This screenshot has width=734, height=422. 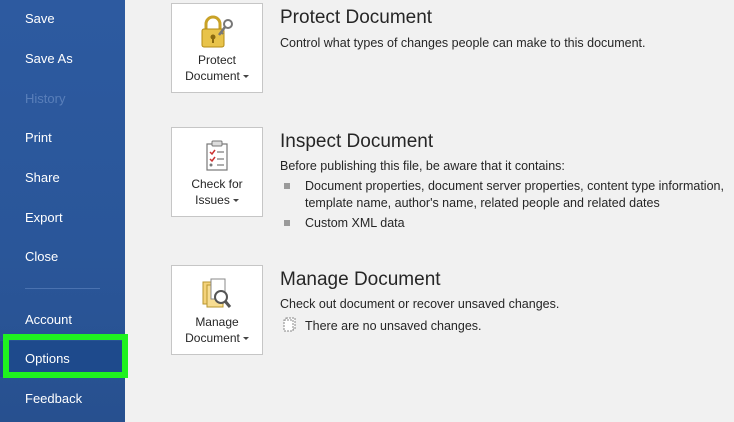 I want to click on protect-document-button: Protect Document, so click(x=217, y=48).